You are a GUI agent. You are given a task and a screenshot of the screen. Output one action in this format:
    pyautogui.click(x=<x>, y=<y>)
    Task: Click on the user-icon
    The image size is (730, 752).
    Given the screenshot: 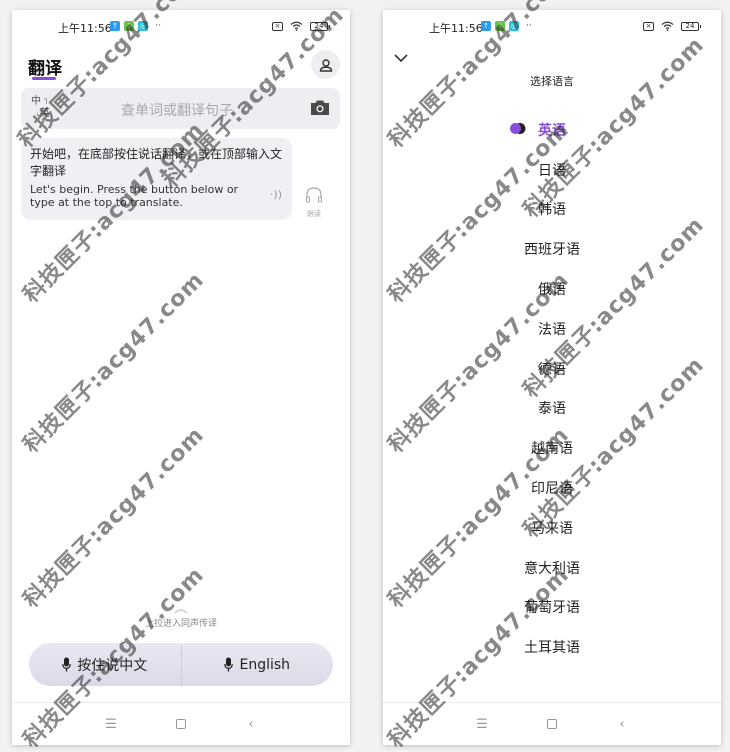 What is the action you would take?
    pyautogui.click(x=325, y=65)
    